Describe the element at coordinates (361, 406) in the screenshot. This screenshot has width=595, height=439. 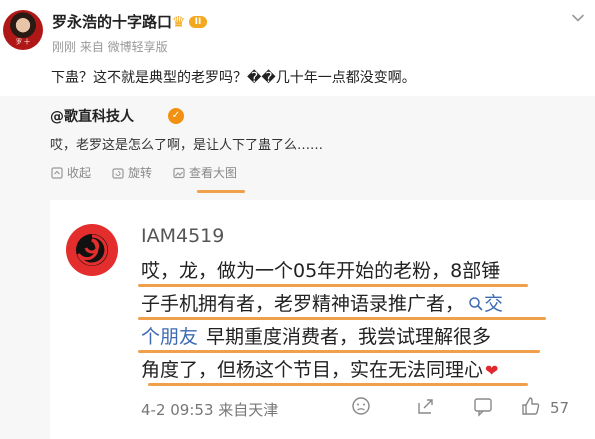
I see `emoji-icon` at that location.